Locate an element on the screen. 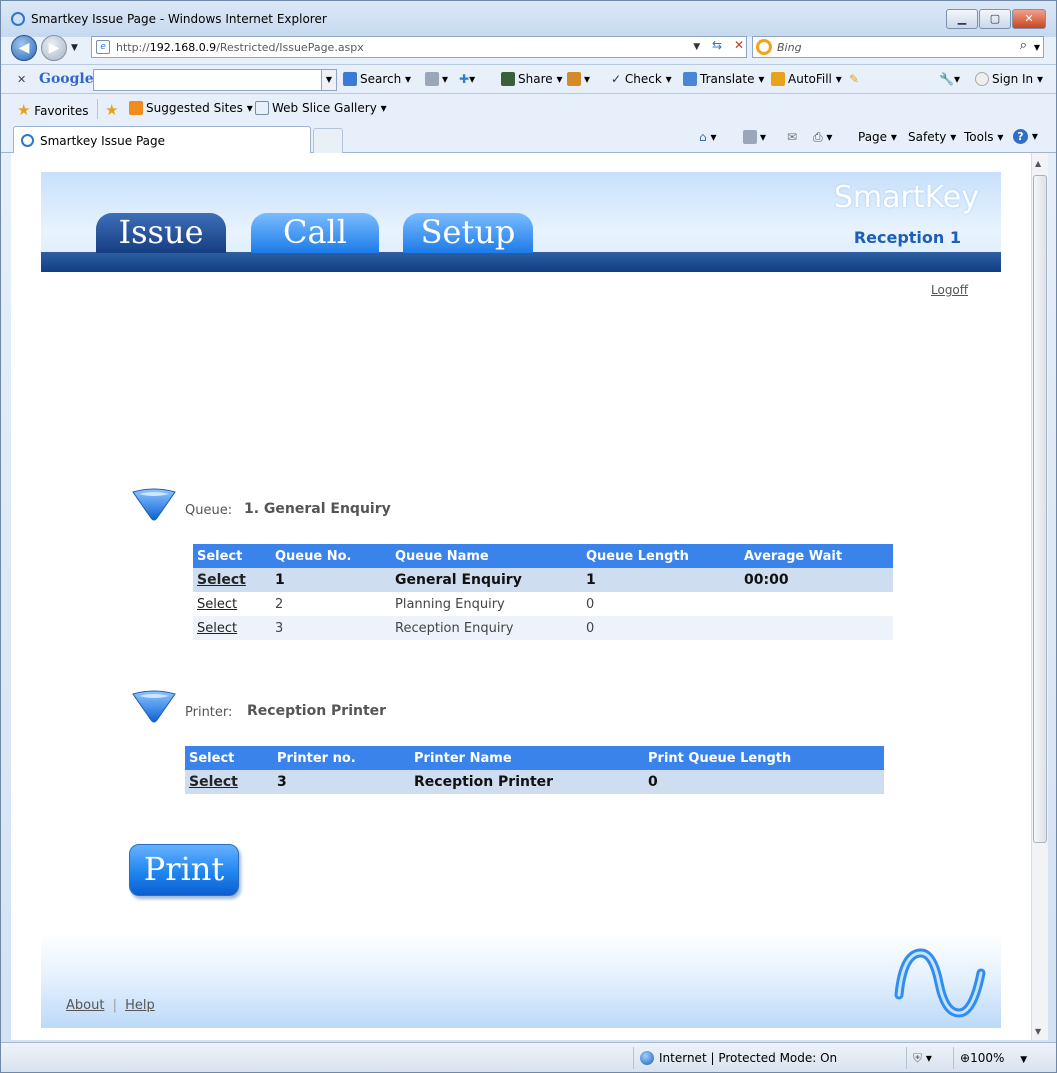 The image size is (1057, 1073). table-cell: Reception Enquiry is located at coordinates (486, 628).